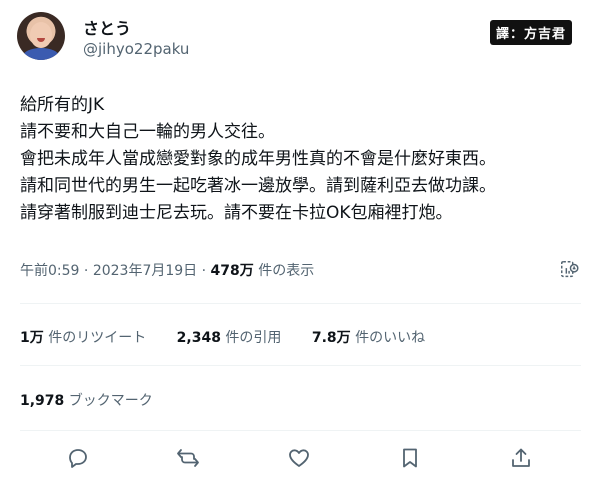 The width and height of the screenshot is (598, 488). Describe the element at coordinates (97, 338) in the screenshot. I see `retweet-label: 件のリツイート` at that location.